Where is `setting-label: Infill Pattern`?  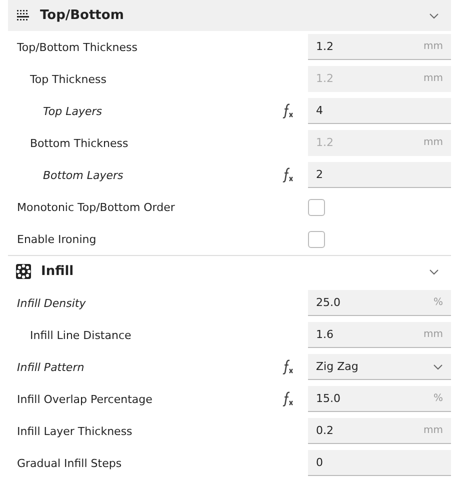
setting-label: Infill Pattern is located at coordinates (51, 367).